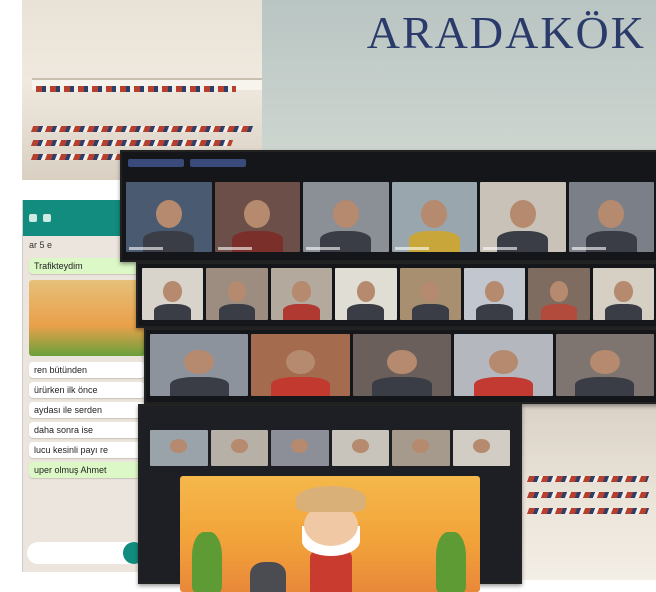  Describe the element at coordinates (588, 488) in the screenshot. I see `exhibition-photo-bottom` at that location.